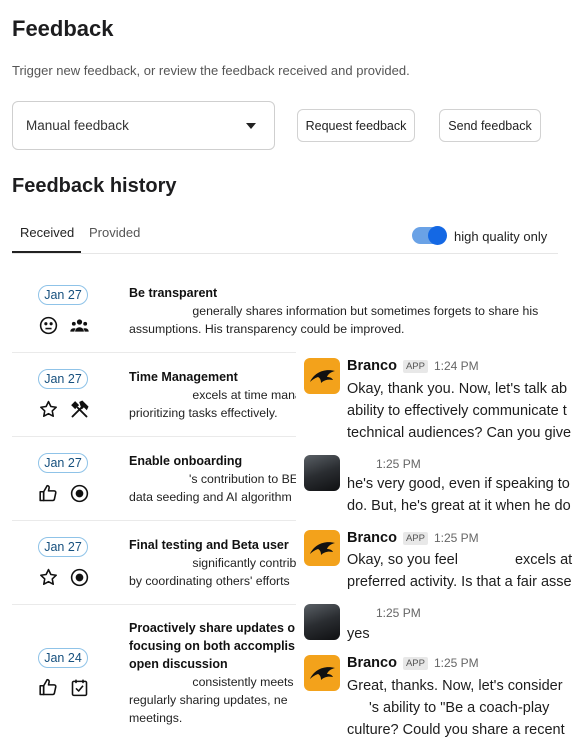  What do you see at coordinates (186, 461) in the screenshot?
I see `feedback-title: Enable onboarding` at bounding box center [186, 461].